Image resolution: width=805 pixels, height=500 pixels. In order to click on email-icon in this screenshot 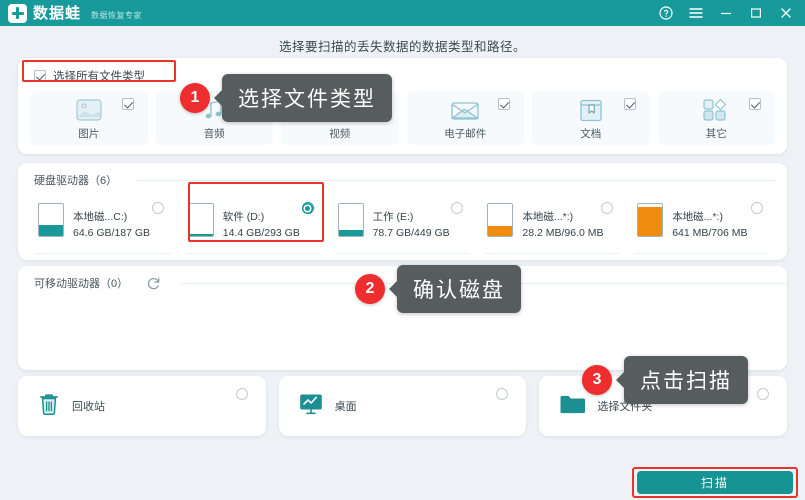, I will do `click(465, 110)`.